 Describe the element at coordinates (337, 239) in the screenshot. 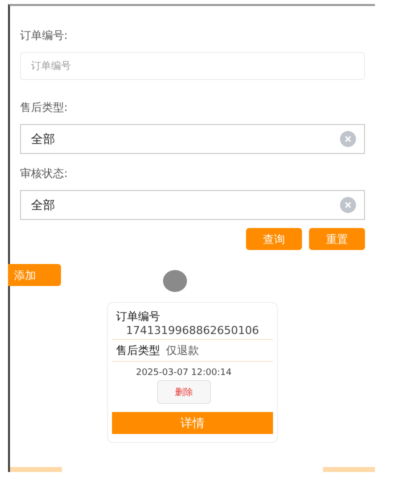

I see `reset-button: 重置` at that location.